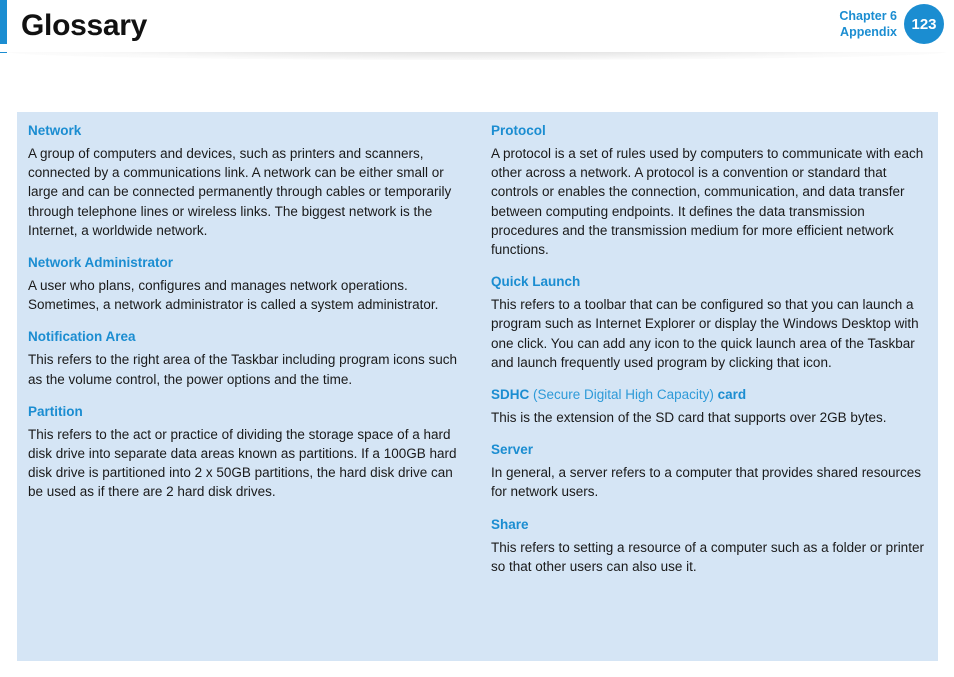 The width and height of the screenshot is (954, 677). Describe the element at coordinates (732, 395) in the screenshot. I see `glossary-term-suffix: card` at that location.